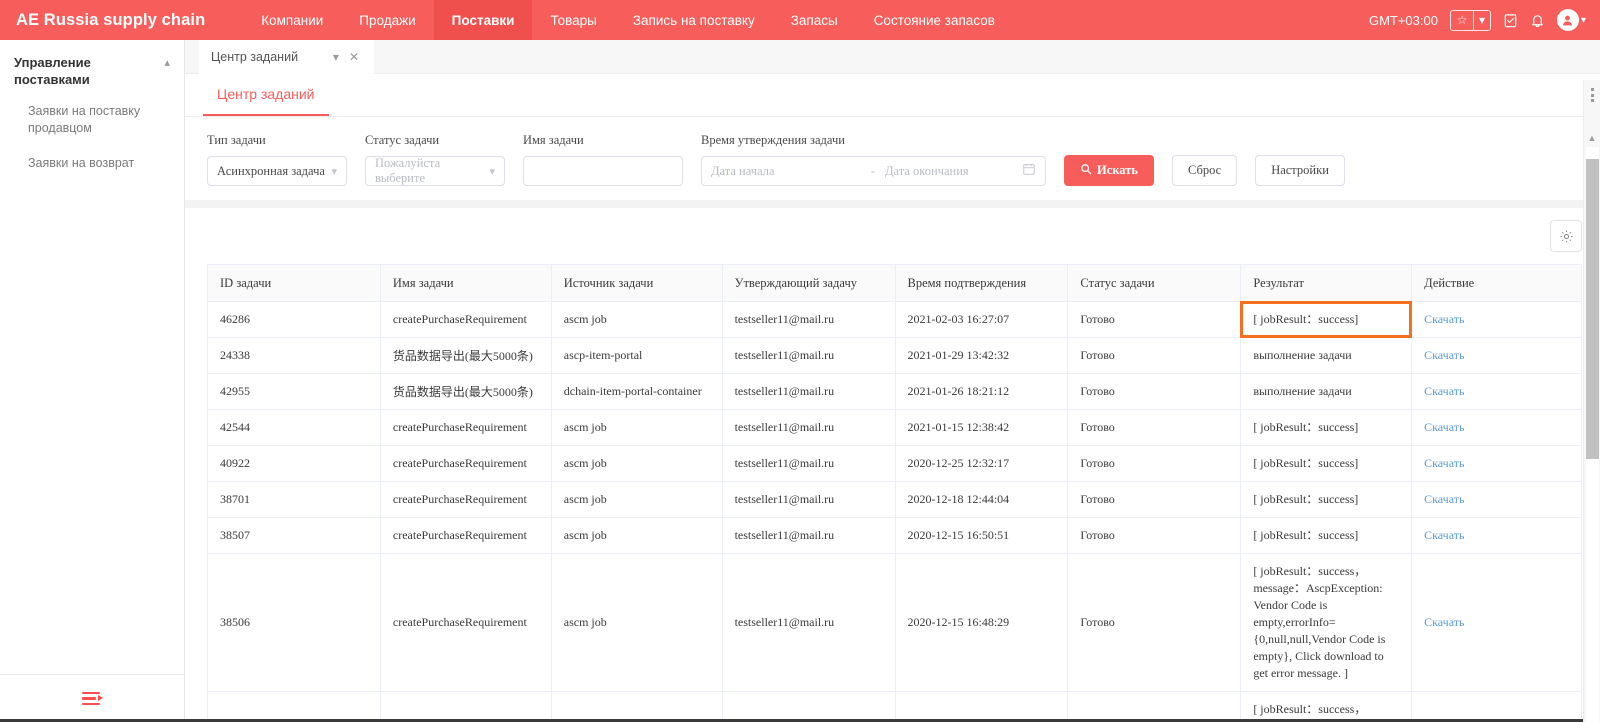 This screenshot has height=722, width=1600. I want to click on cell-time: 2020-12-25 12:32:17, so click(982, 463).